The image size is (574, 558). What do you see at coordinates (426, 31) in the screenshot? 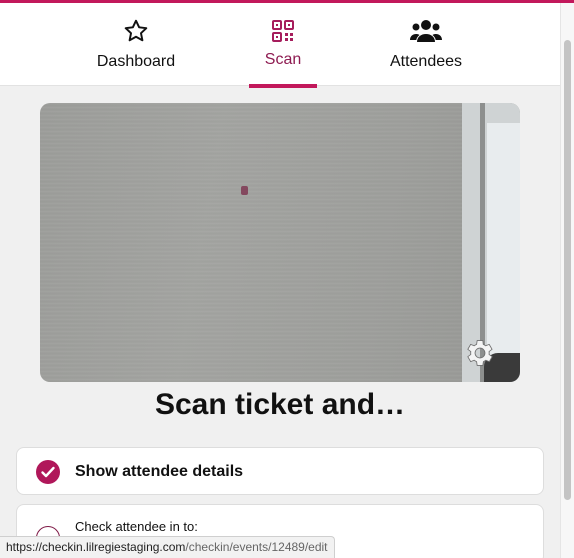
I see `people-icon` at bounding box center [426, 31].